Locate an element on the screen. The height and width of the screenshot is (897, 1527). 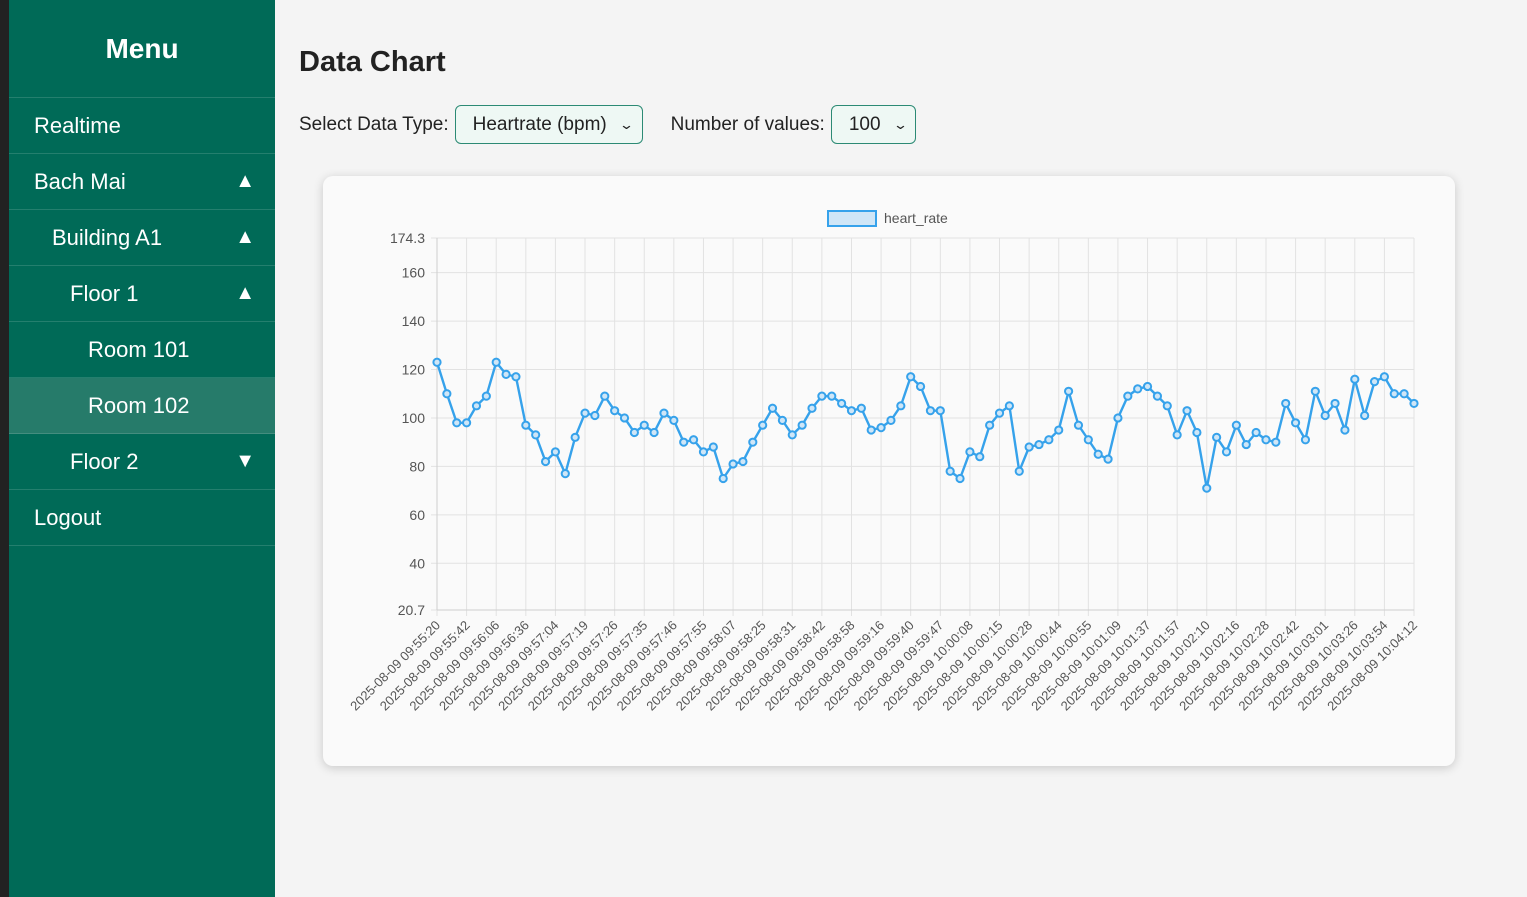
sidebar-item-realtime: Realtime is located at coordinates (142, 126).